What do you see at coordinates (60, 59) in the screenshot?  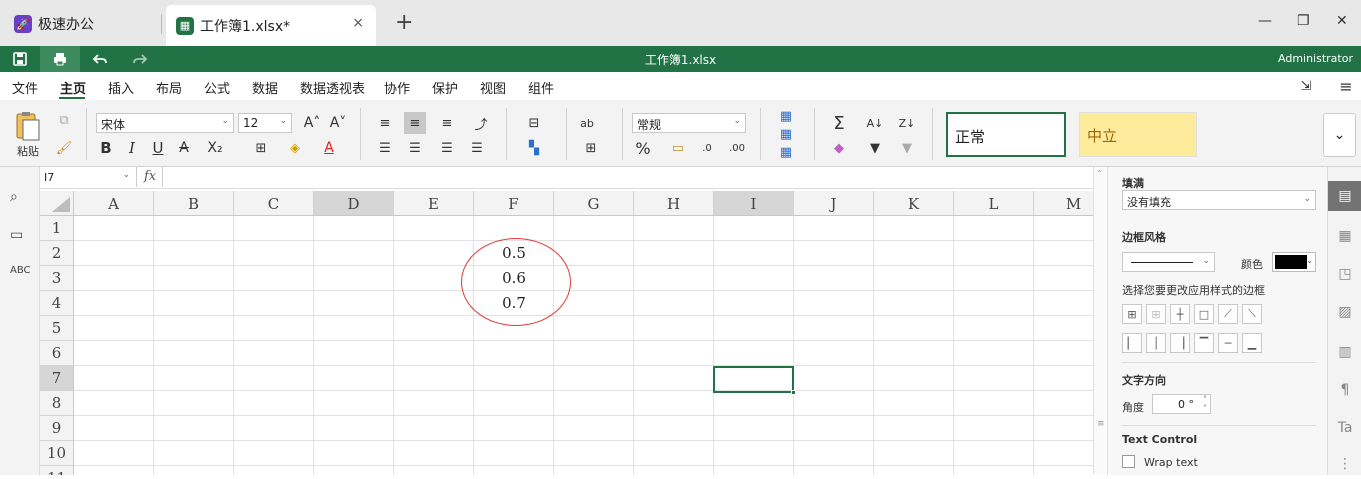 I see `print-button` at bounding box center [60, 59].